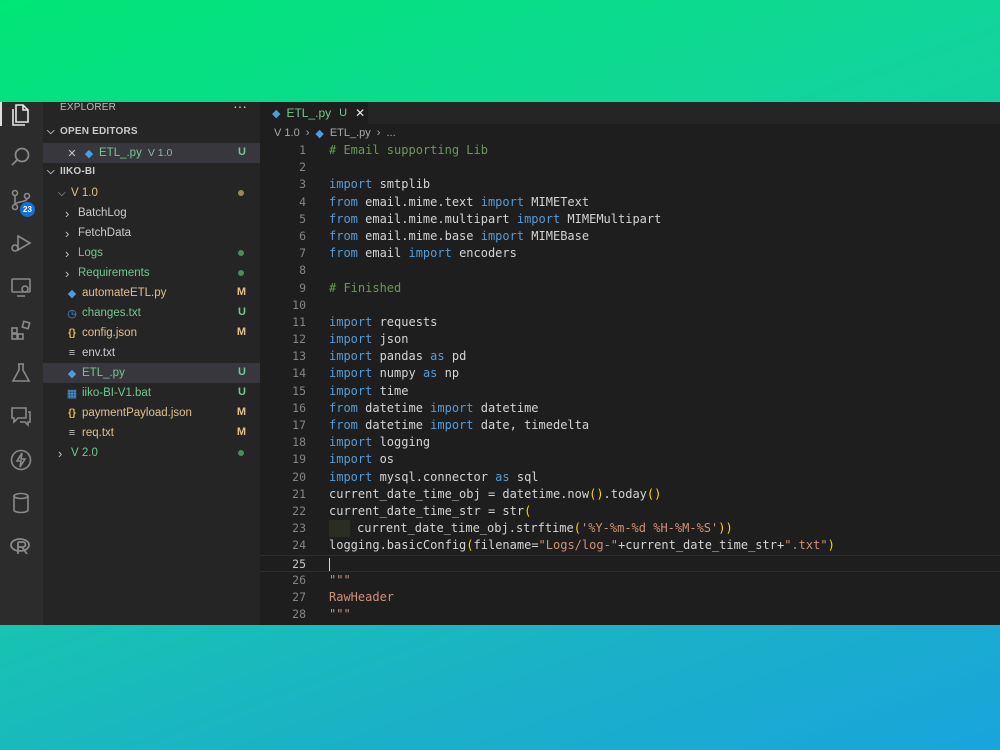  I want to click on line-number: 5, so click(302, 218).